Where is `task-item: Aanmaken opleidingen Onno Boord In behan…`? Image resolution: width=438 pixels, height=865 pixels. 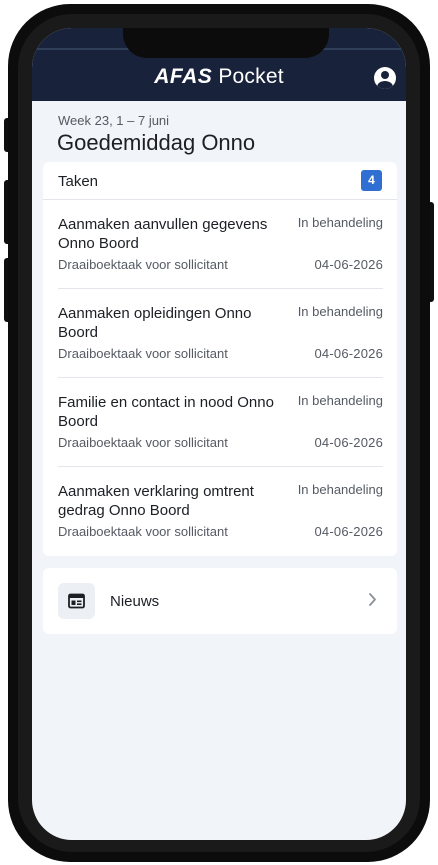
task-item: Aanmaken opleidingen Onno Boord In behan… is located at coordinates (220, 333).